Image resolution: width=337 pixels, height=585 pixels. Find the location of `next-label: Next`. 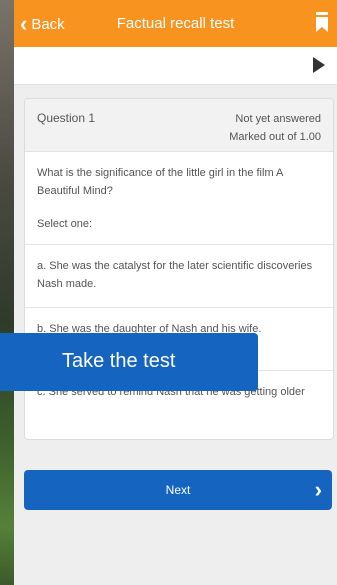

next-label: Next is located at coordinates (178, 490).